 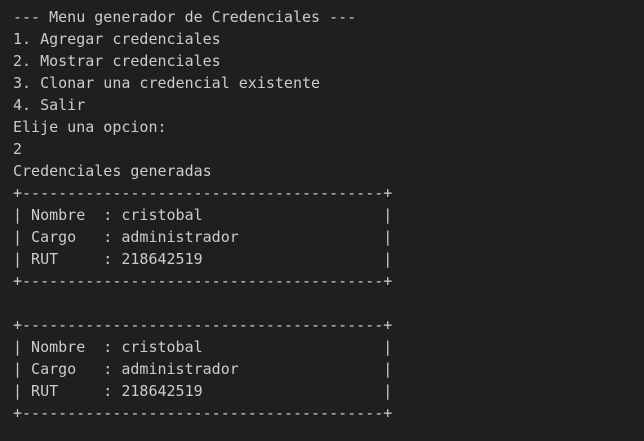 What do you see at coordinates (49, 105) in the screenshot?
I see `menu-option-exit: 4. Salir` at bounding box center [49, 105].